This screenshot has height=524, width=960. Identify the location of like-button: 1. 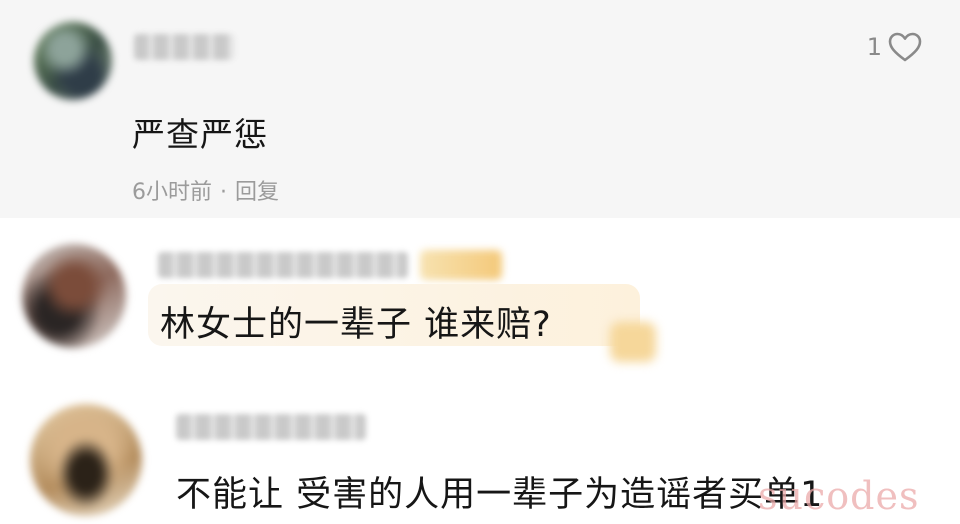
(894, 47).